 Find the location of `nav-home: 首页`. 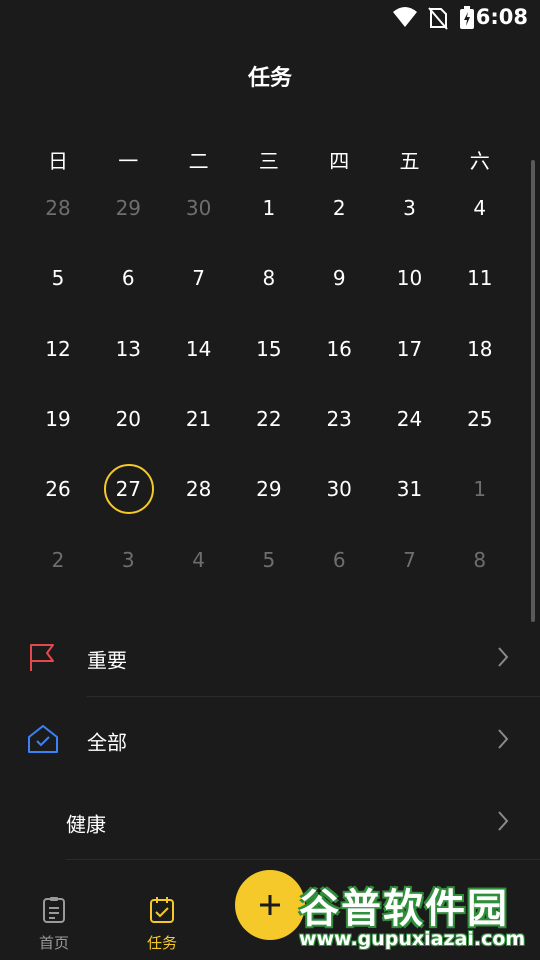

nav-home: 首页 is located at coordinates (54, 924).